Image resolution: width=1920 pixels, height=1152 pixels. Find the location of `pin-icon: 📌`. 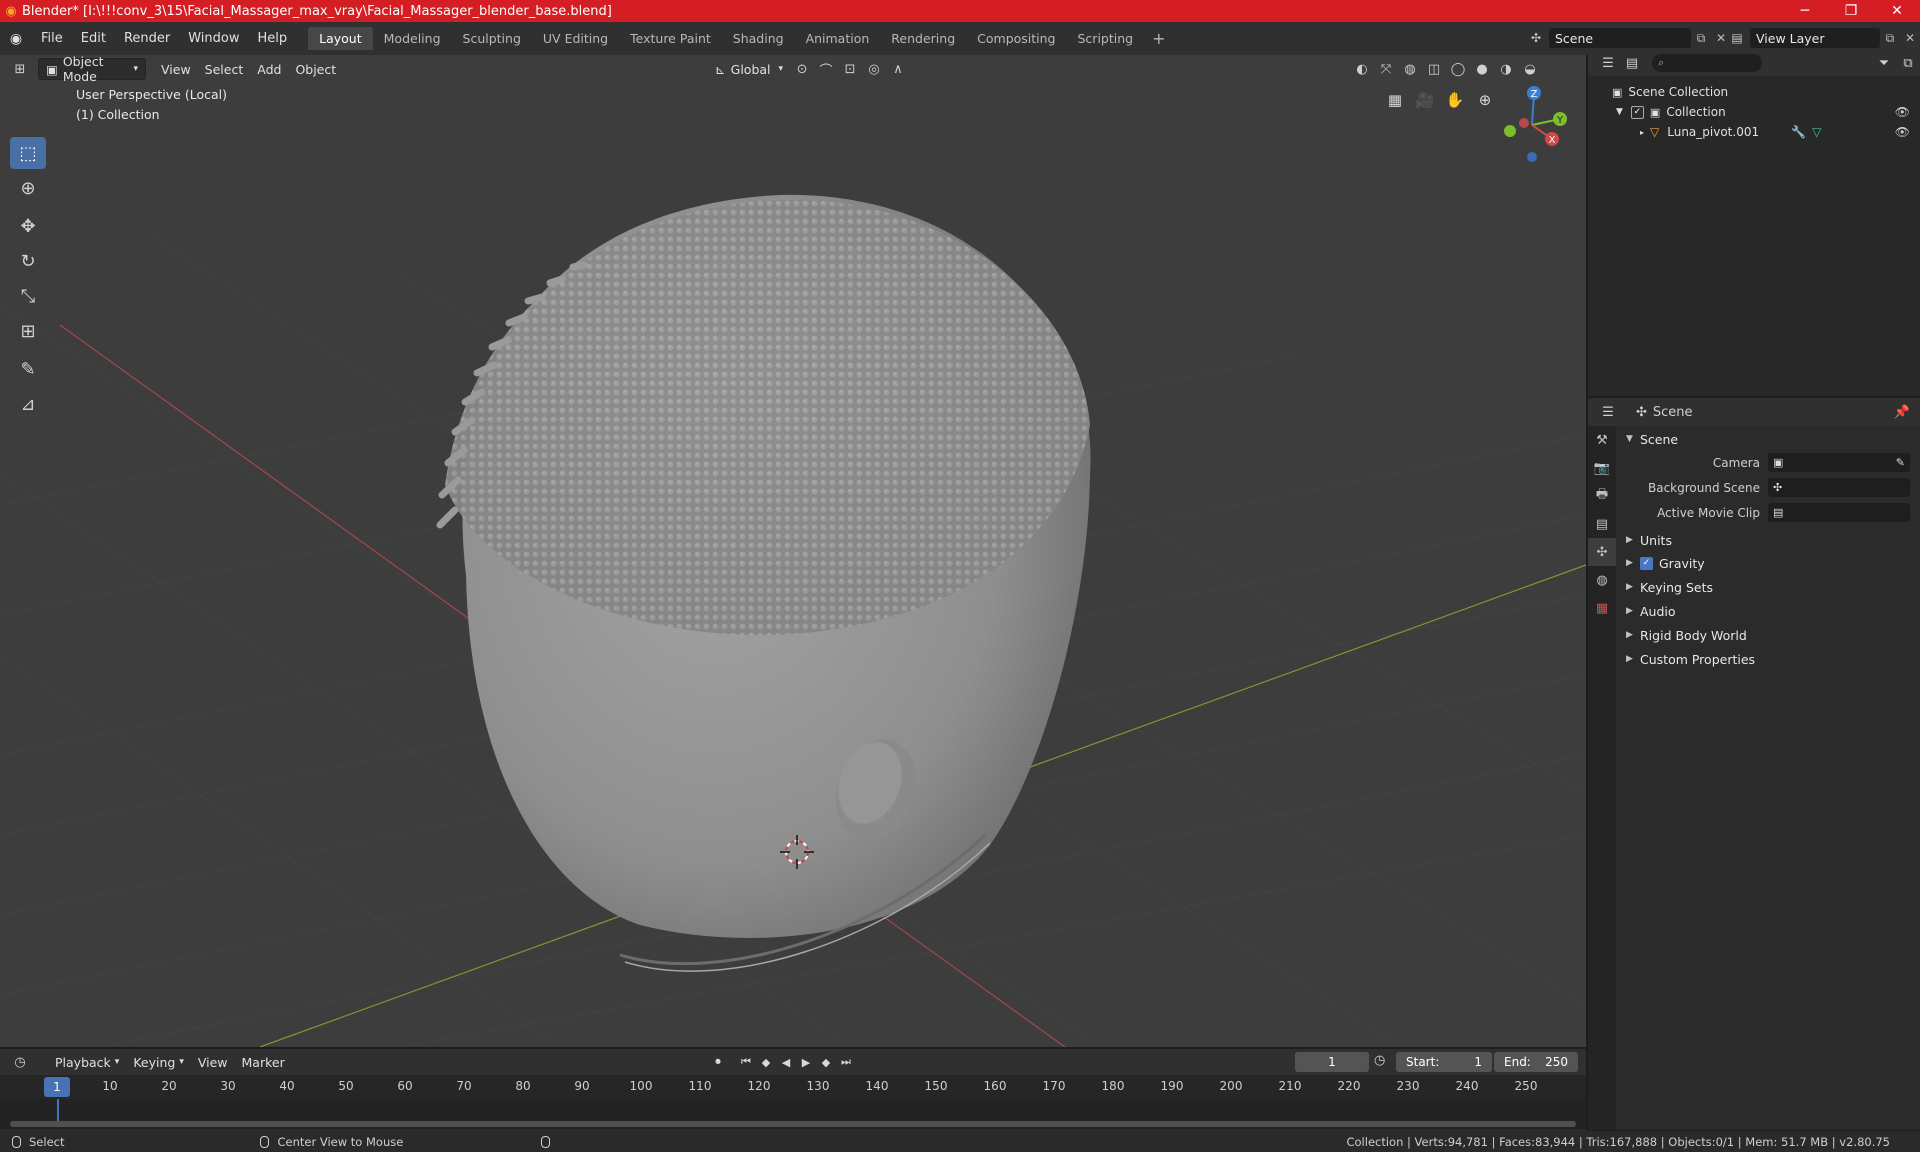

pin-icon: 📌 is located at coordinates (1902, 412).